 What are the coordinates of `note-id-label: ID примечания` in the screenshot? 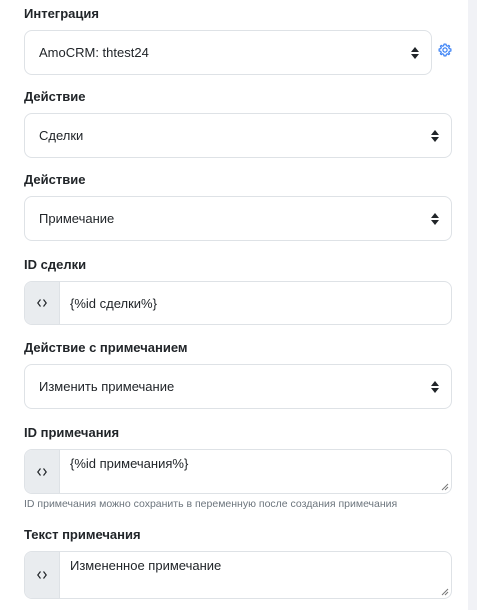 It's located at (72, 432).